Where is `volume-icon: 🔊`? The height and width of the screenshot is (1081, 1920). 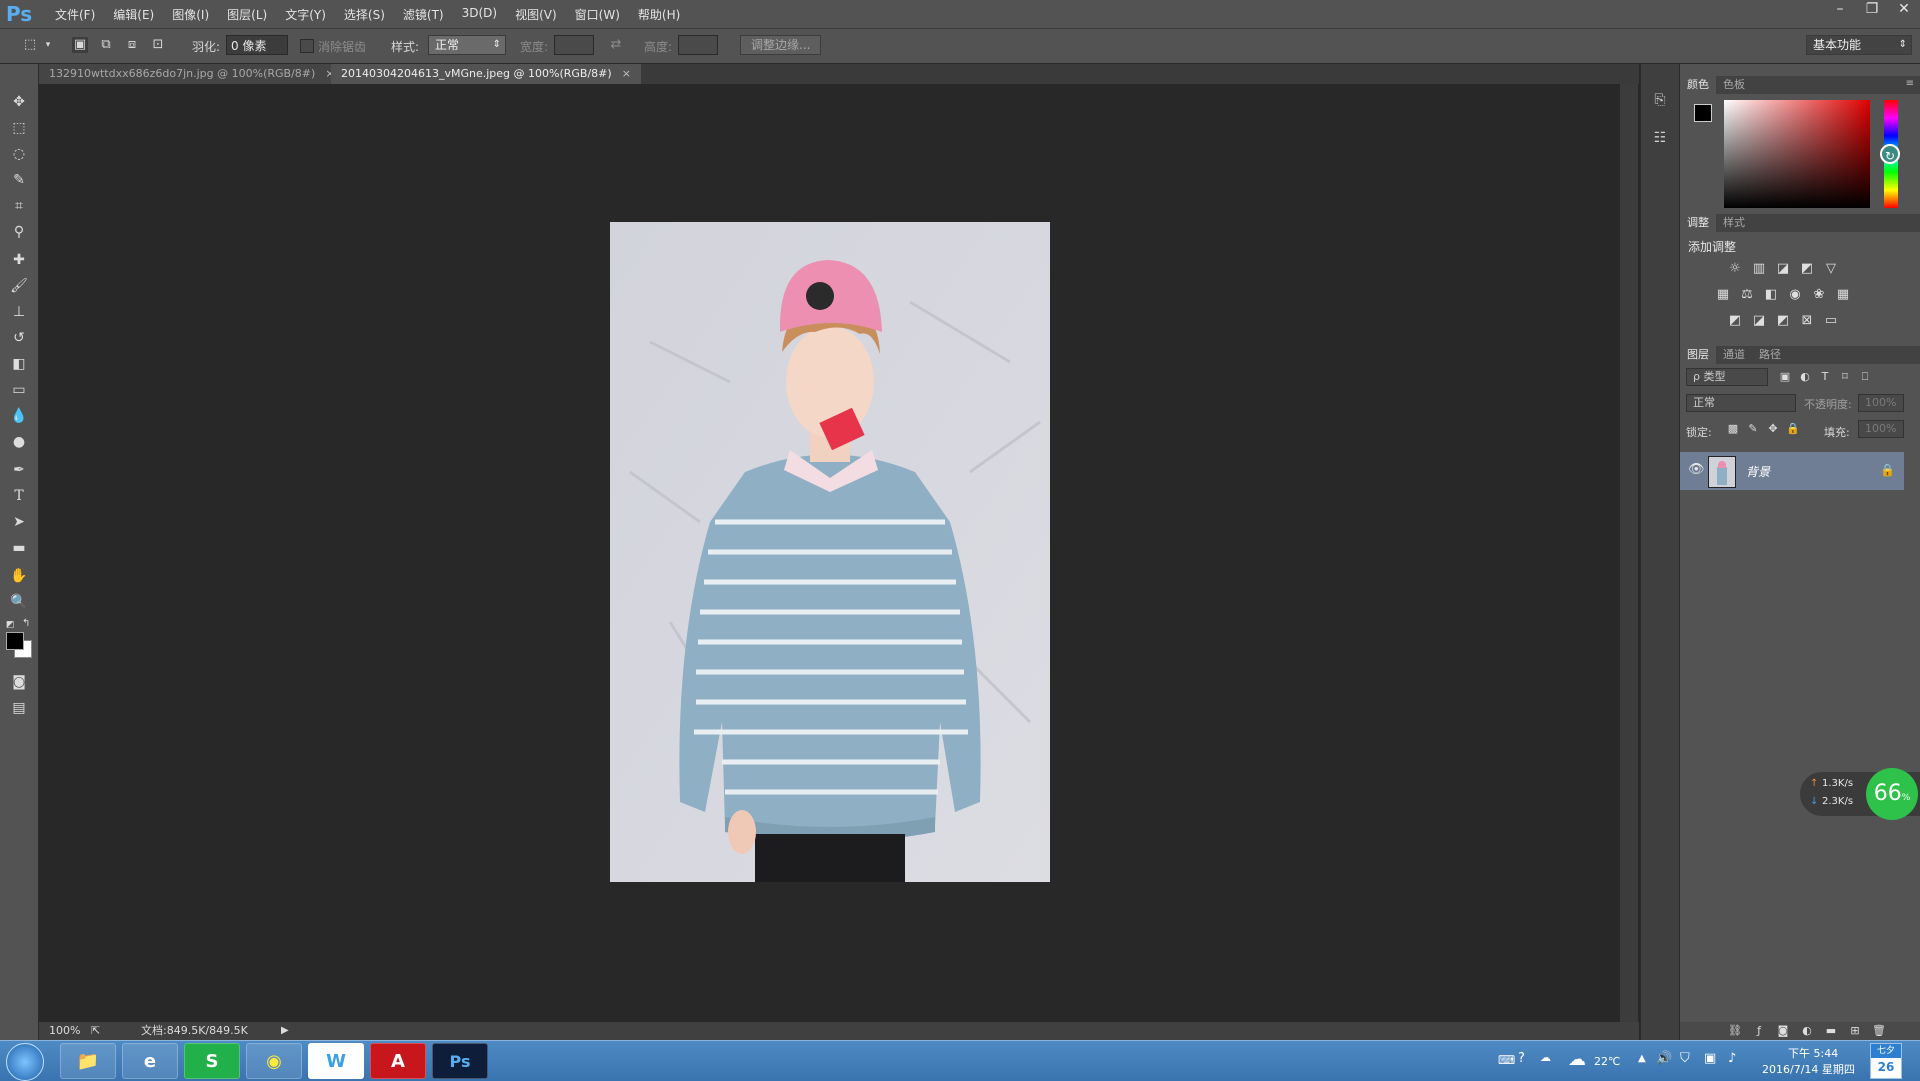
volume-icon: 🔊 is located at coordinates (1664, 1058).